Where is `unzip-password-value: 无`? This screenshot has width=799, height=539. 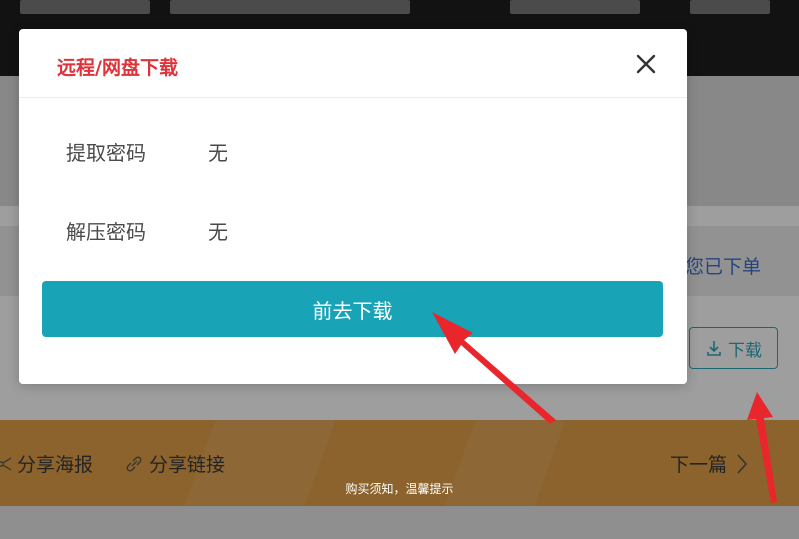 unzip-password-value: 无 is located at coordinates (218, 232).